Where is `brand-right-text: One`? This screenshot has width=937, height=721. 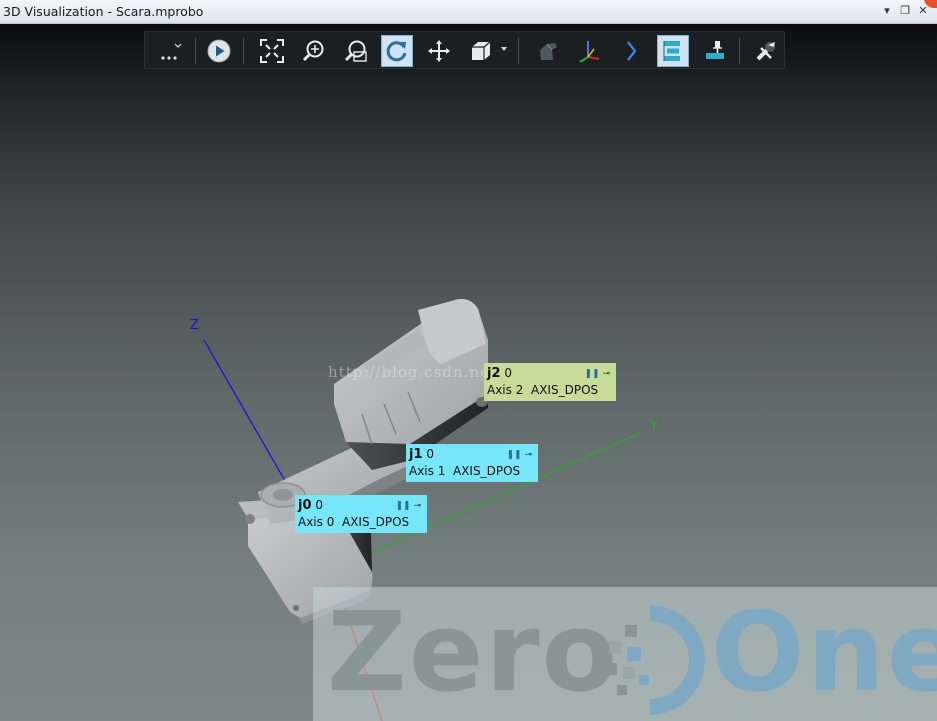
brand-right-text: One is located at coordinates (824, 652).